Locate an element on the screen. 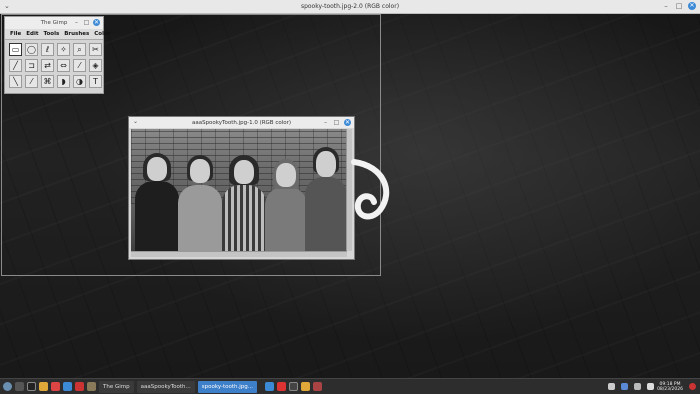 This screenshot has height=394, width=700. app-icon is located at coordinates (318, 386).